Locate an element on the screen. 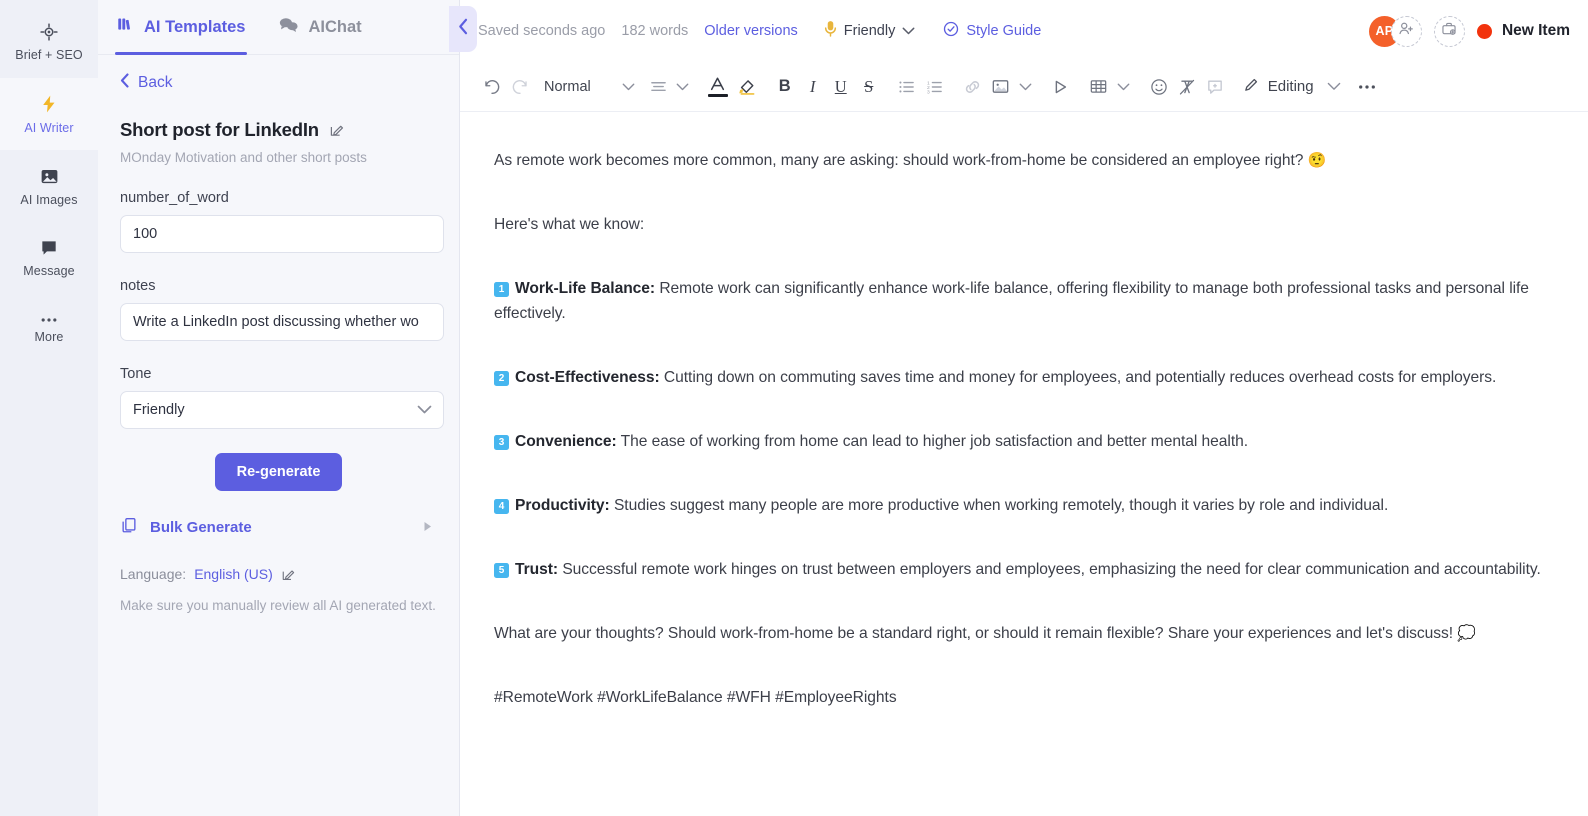  check-circle-icon is located at coordinates (951, 31).